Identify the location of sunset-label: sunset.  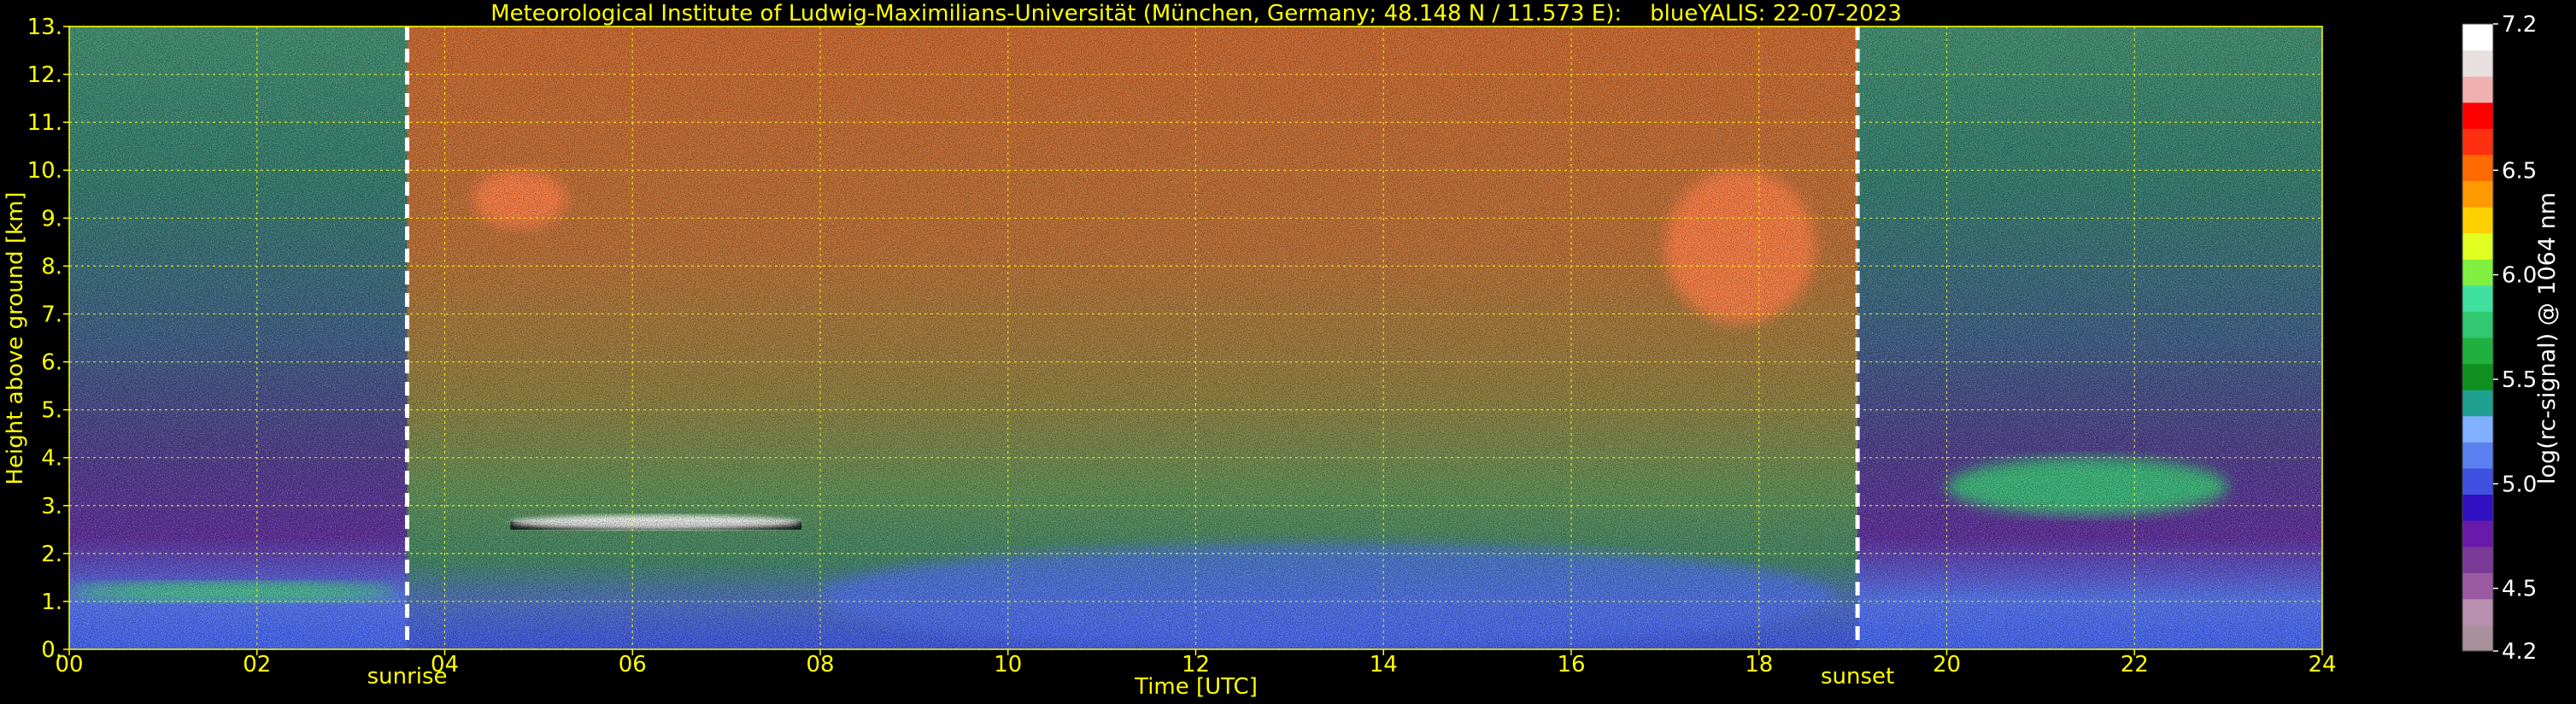
(1857, 676).